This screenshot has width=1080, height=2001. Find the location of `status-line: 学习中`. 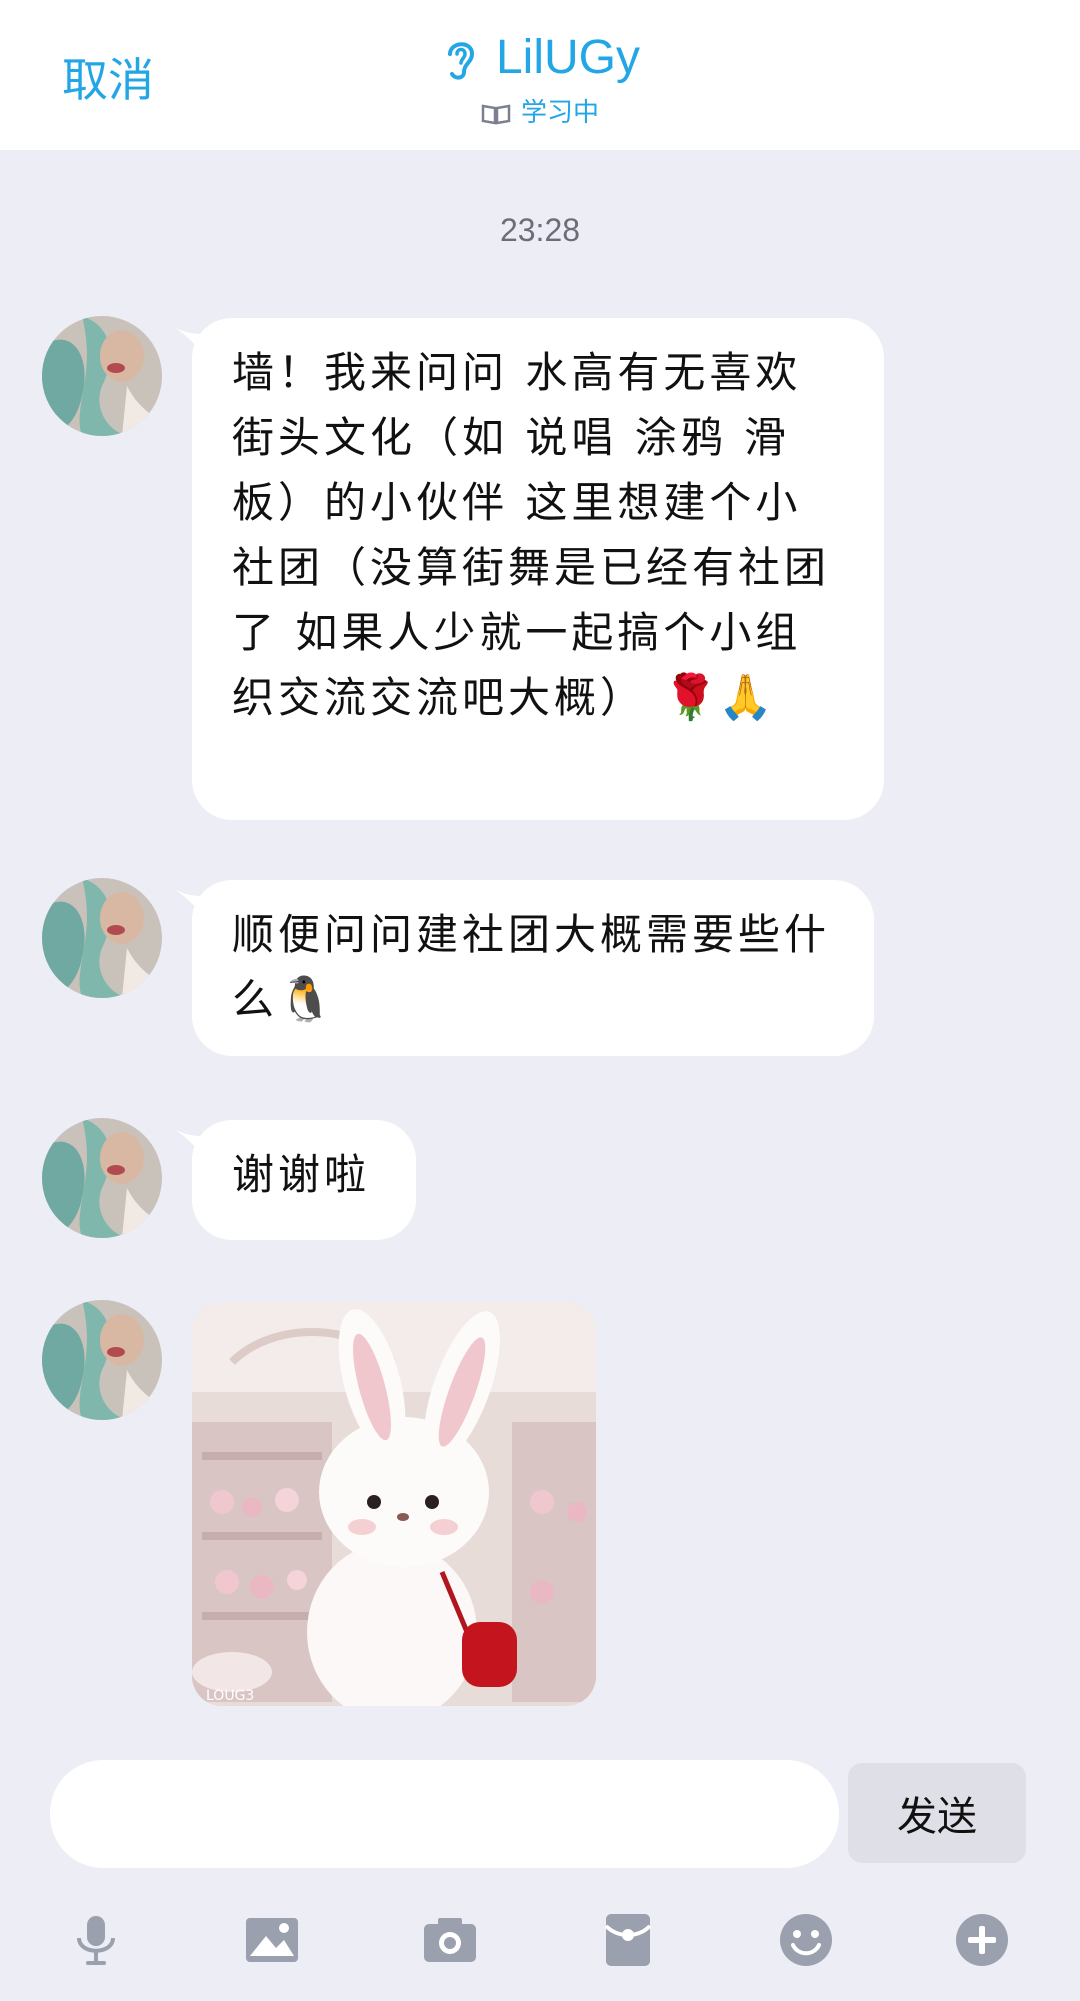

status-line: 学习中 is located at coordinates (540, 110).